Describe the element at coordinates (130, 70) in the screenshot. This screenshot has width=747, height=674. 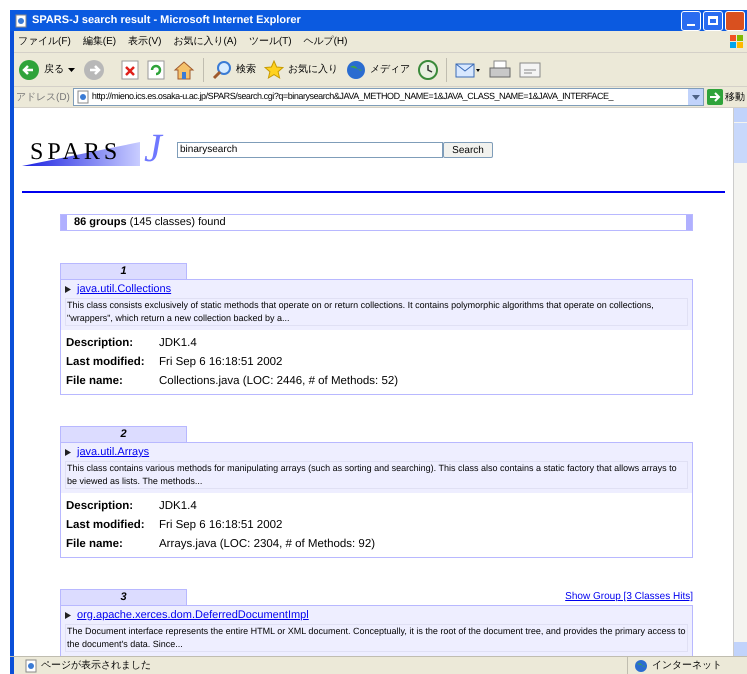
I see `stop-icon` at that location.